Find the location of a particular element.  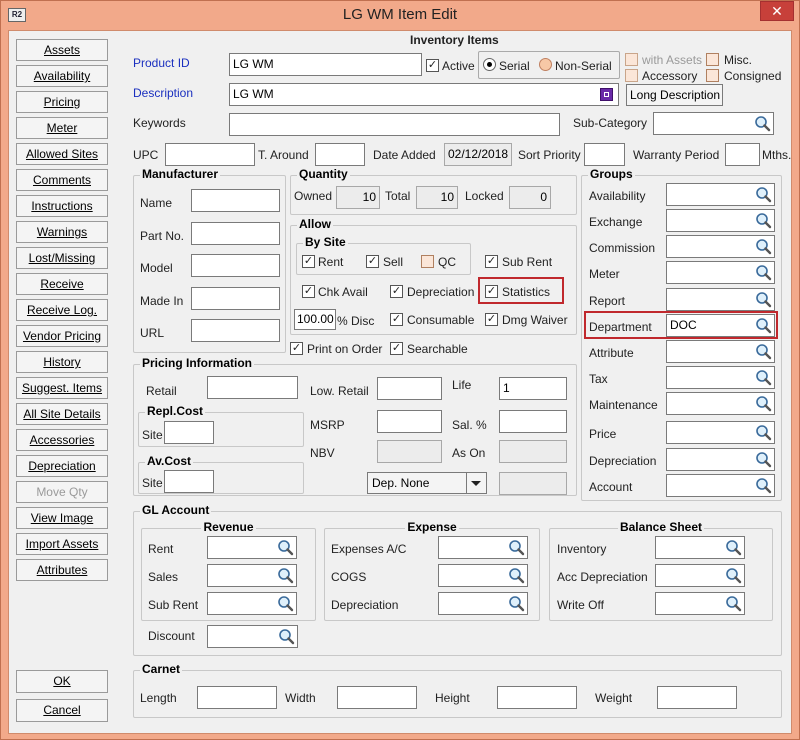

group-meter-input is located at coordinates (720, 272).